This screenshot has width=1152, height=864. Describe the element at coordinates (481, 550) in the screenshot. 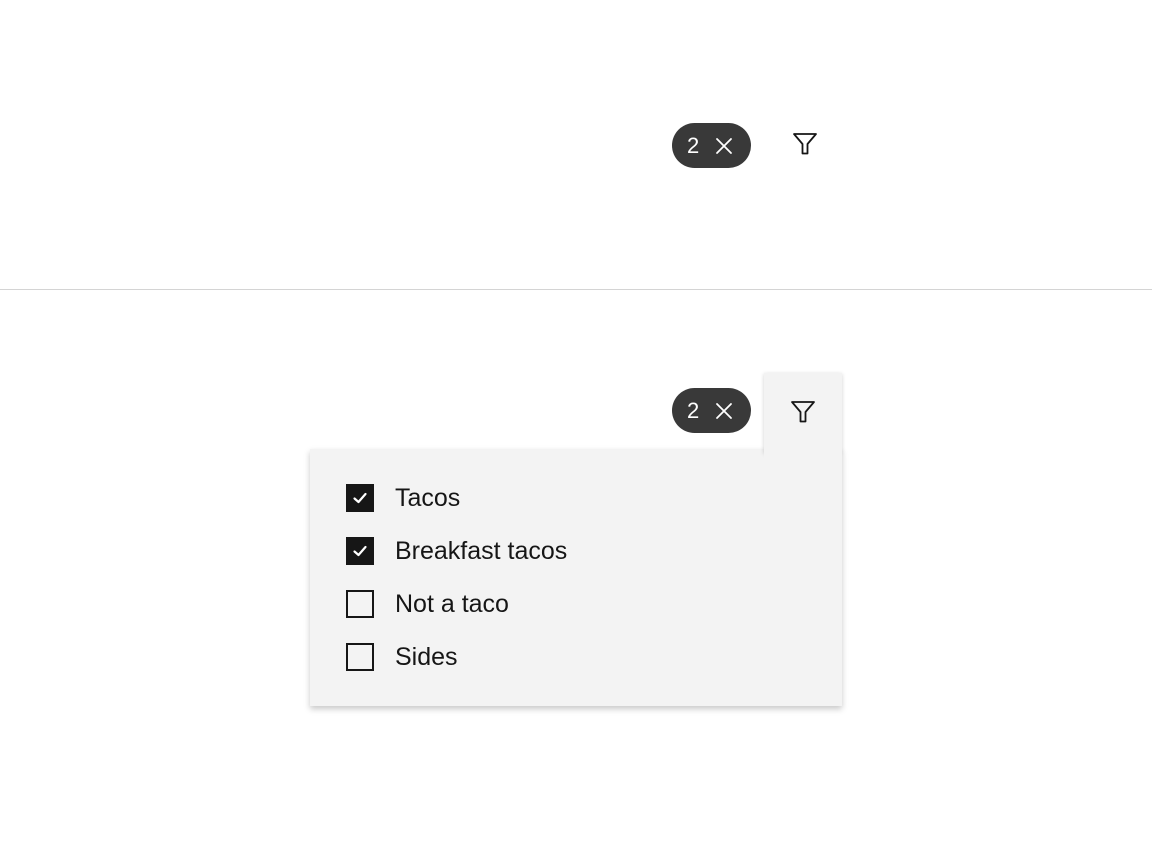

I see `option-label: Breakfast tacos` at that location.